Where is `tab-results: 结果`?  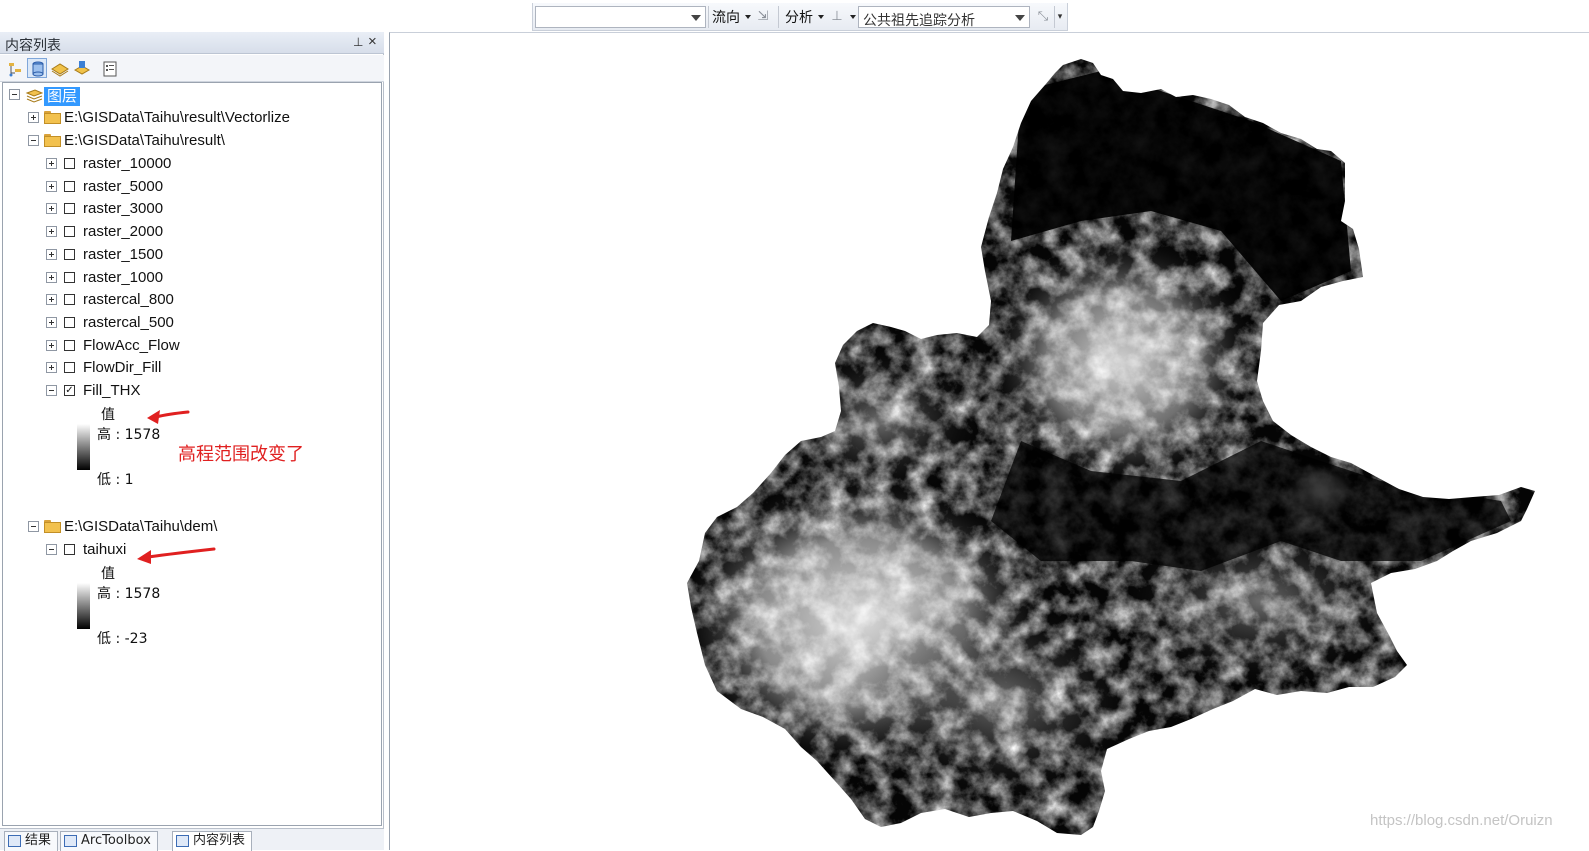 tab-results: 结果 is located at coordinates (31, 841).